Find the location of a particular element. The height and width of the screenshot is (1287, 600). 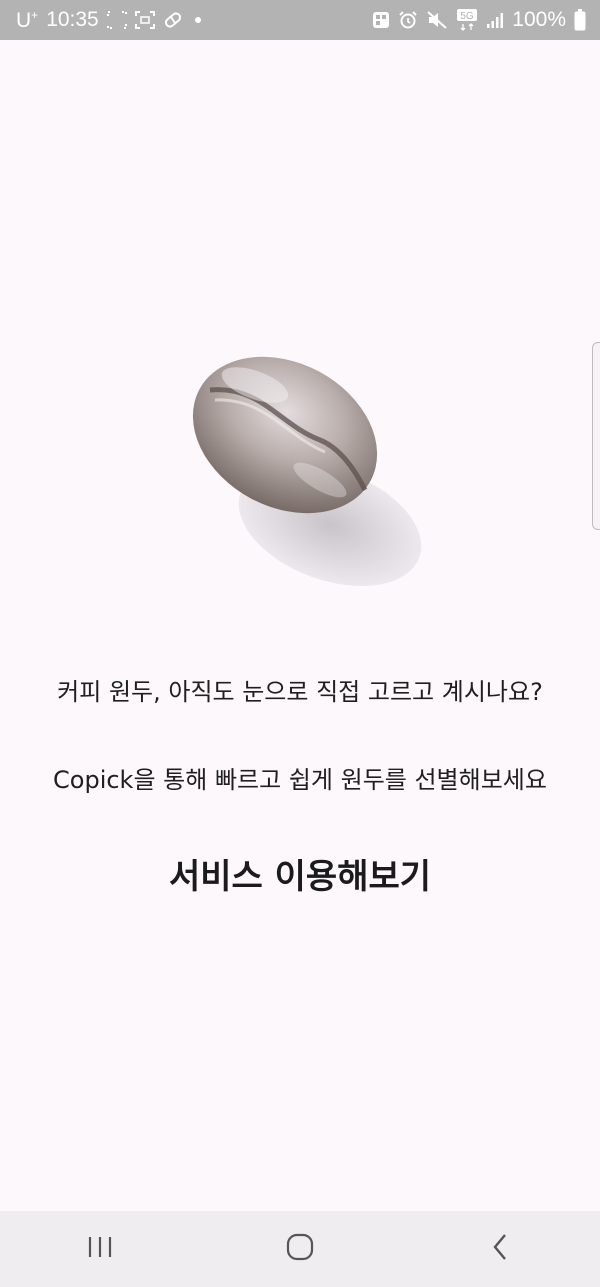

carrier-sup: + is located at coordinates (35, 14).